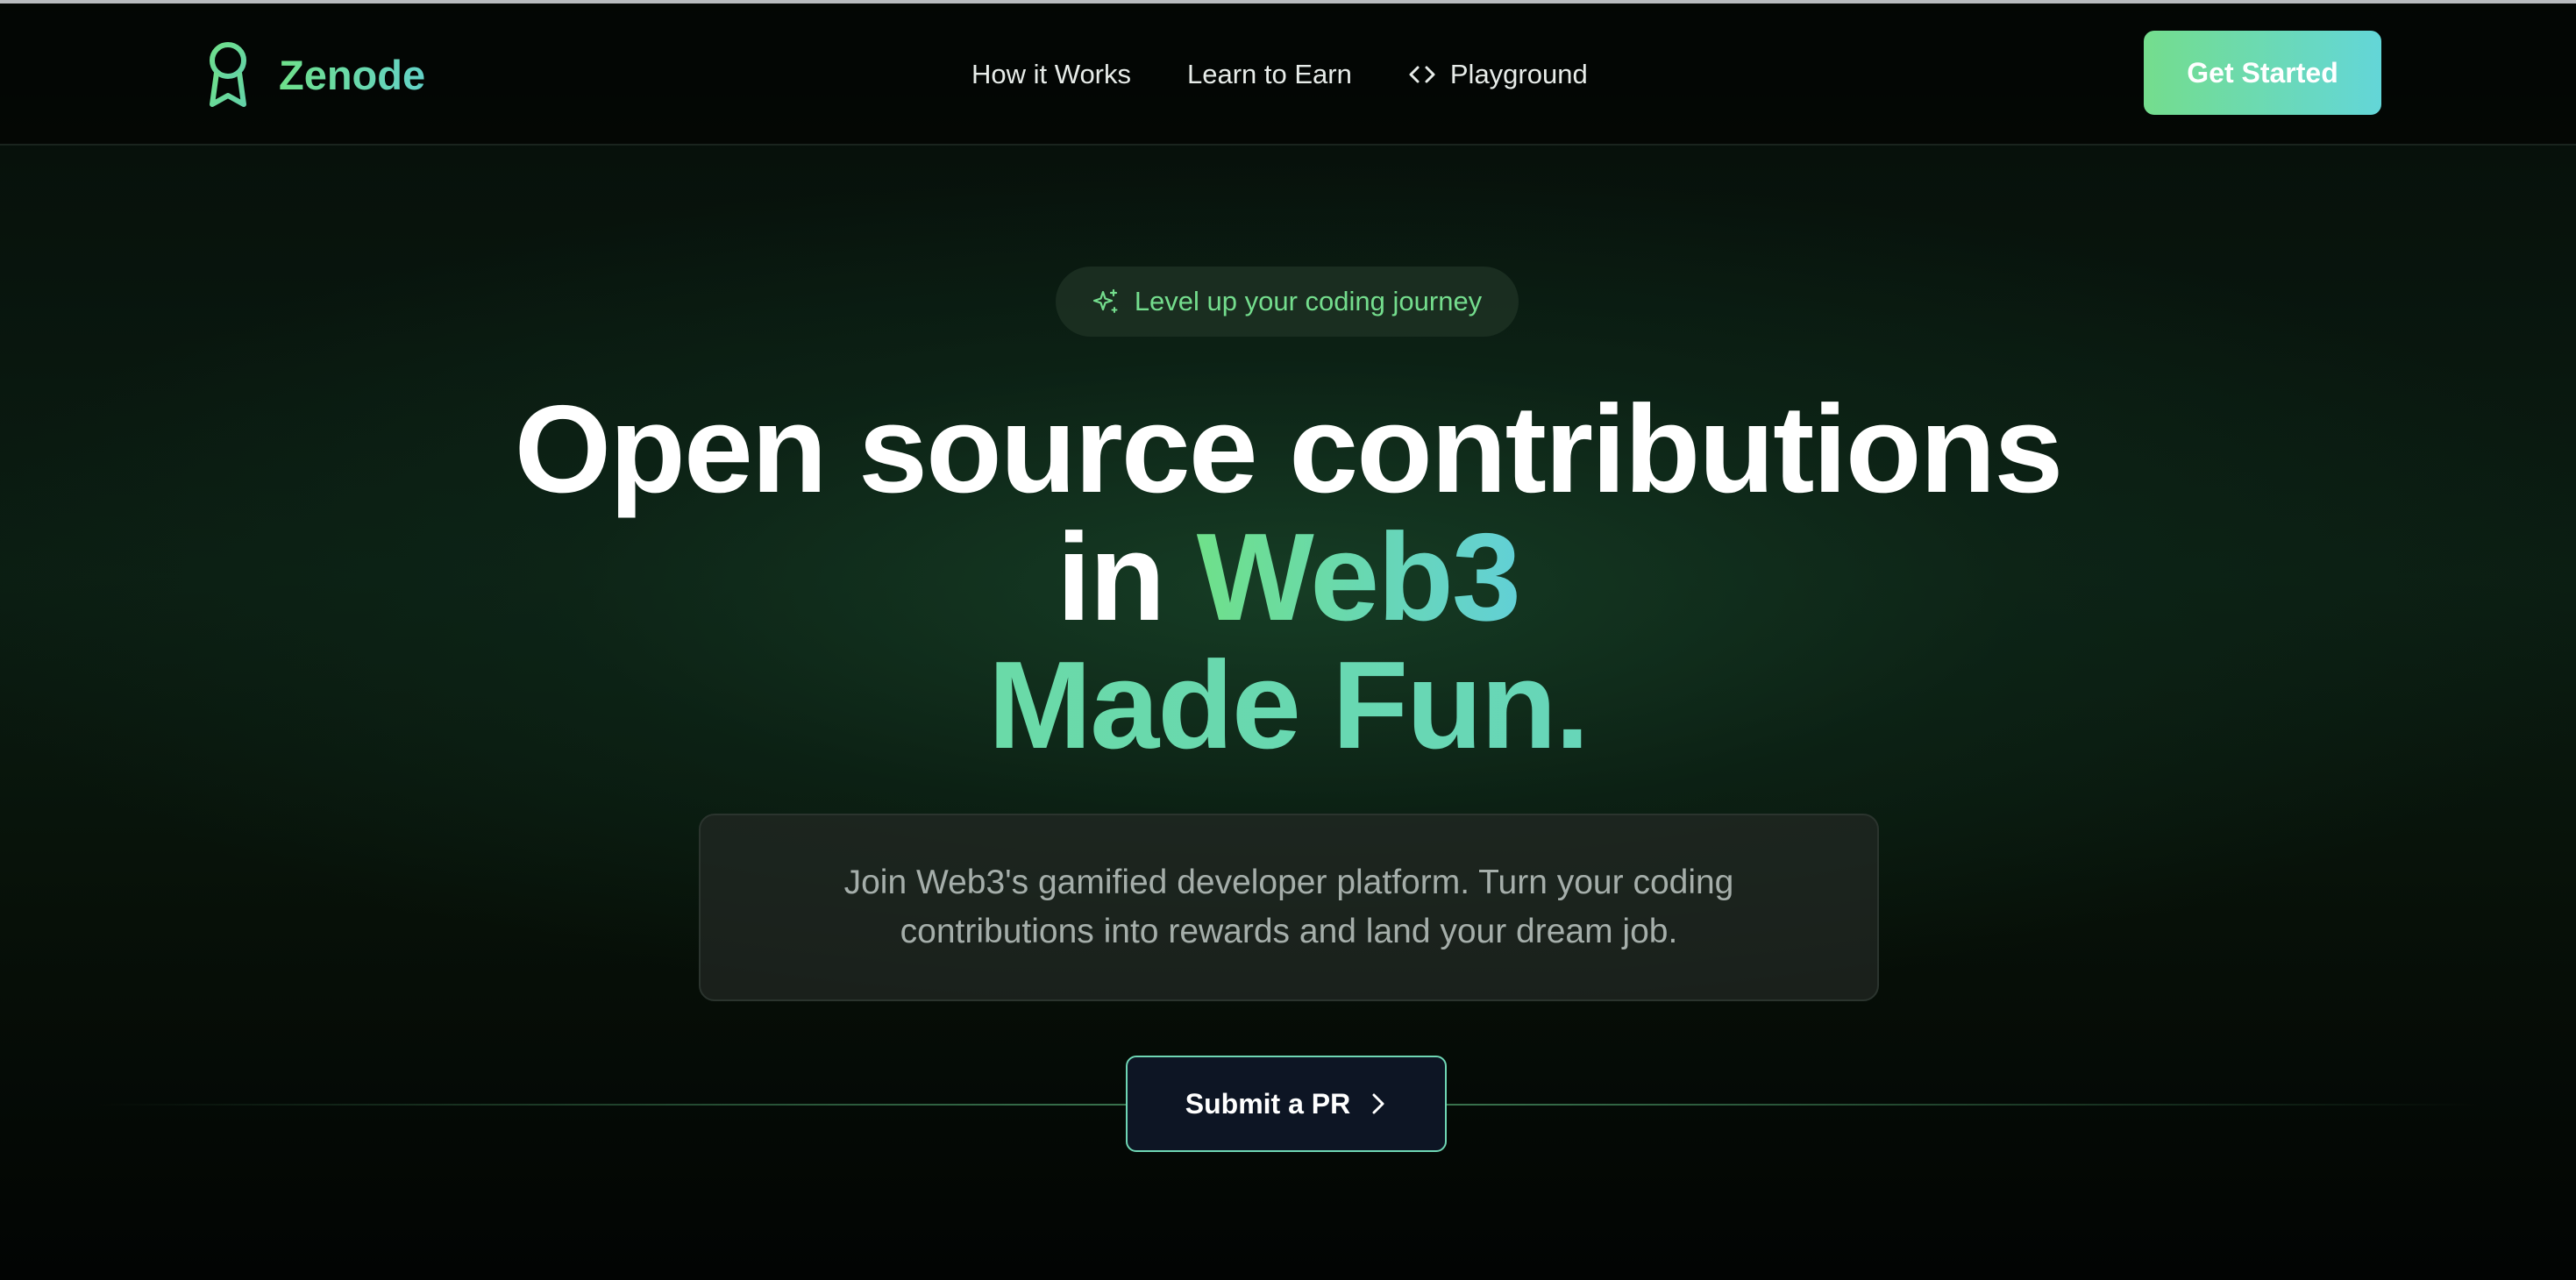 The width and height of the screenshot is (2576, 1280). What do you see at coordinates (1051, 74) in the screenshot?
I see `nav-link-how-it-works: How it Works` at bounding box center [1051, 74].